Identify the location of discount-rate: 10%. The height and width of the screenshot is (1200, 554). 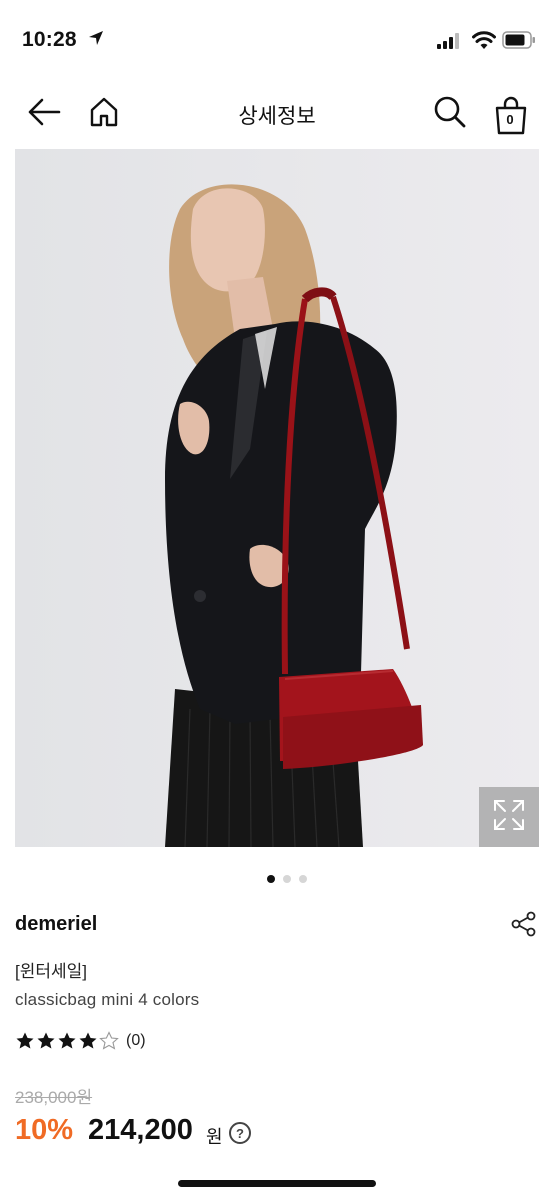
(44, 1130).